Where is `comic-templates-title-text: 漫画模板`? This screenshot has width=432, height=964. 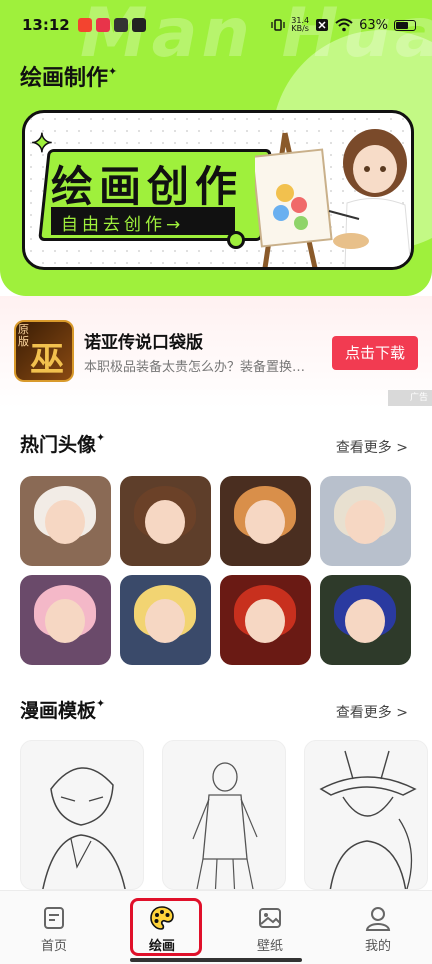
comic-templates-title-text: 漫画模板 is located at coordinates (58, 711).